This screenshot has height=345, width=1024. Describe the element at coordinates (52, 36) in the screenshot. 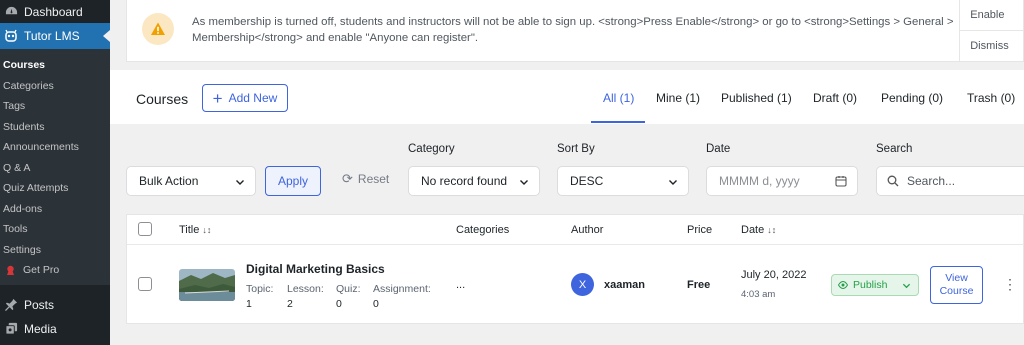

I see `sidebar-item-label: Tutor LMS` at that location.